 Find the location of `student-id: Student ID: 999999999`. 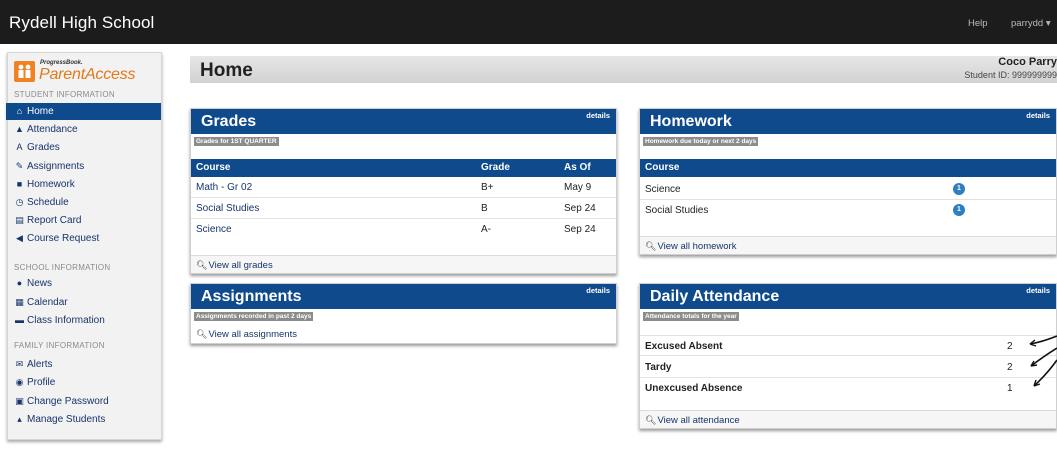

student-id: Student ID: 999999999 is located at coordinates (1010, 75).